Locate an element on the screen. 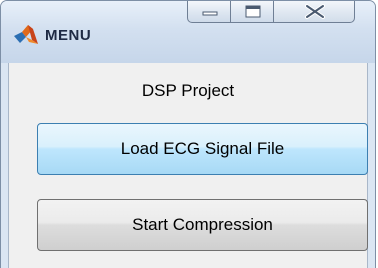 This screenshot has height=268, width=378. window-title: MENU is located at coordinates (68, 35).